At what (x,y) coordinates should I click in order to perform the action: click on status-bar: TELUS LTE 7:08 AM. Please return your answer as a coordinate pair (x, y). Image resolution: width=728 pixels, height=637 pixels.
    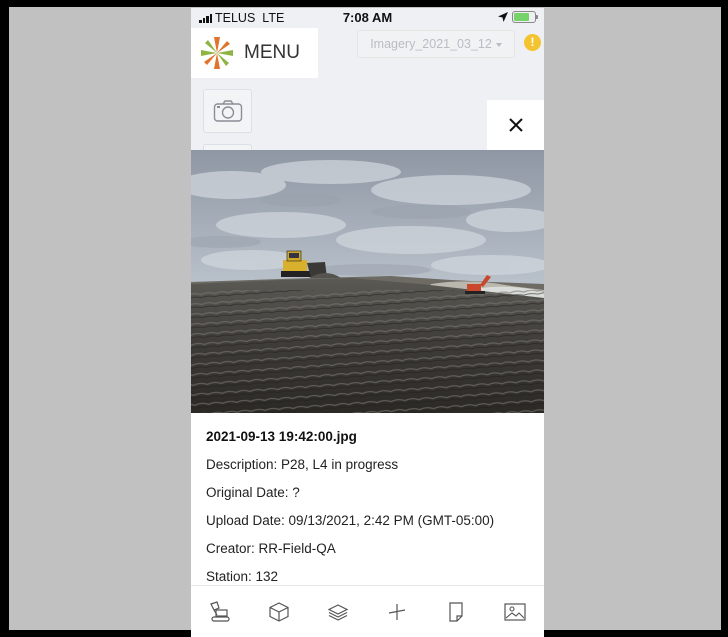
    Looking at the image, I should click on (367, 18).